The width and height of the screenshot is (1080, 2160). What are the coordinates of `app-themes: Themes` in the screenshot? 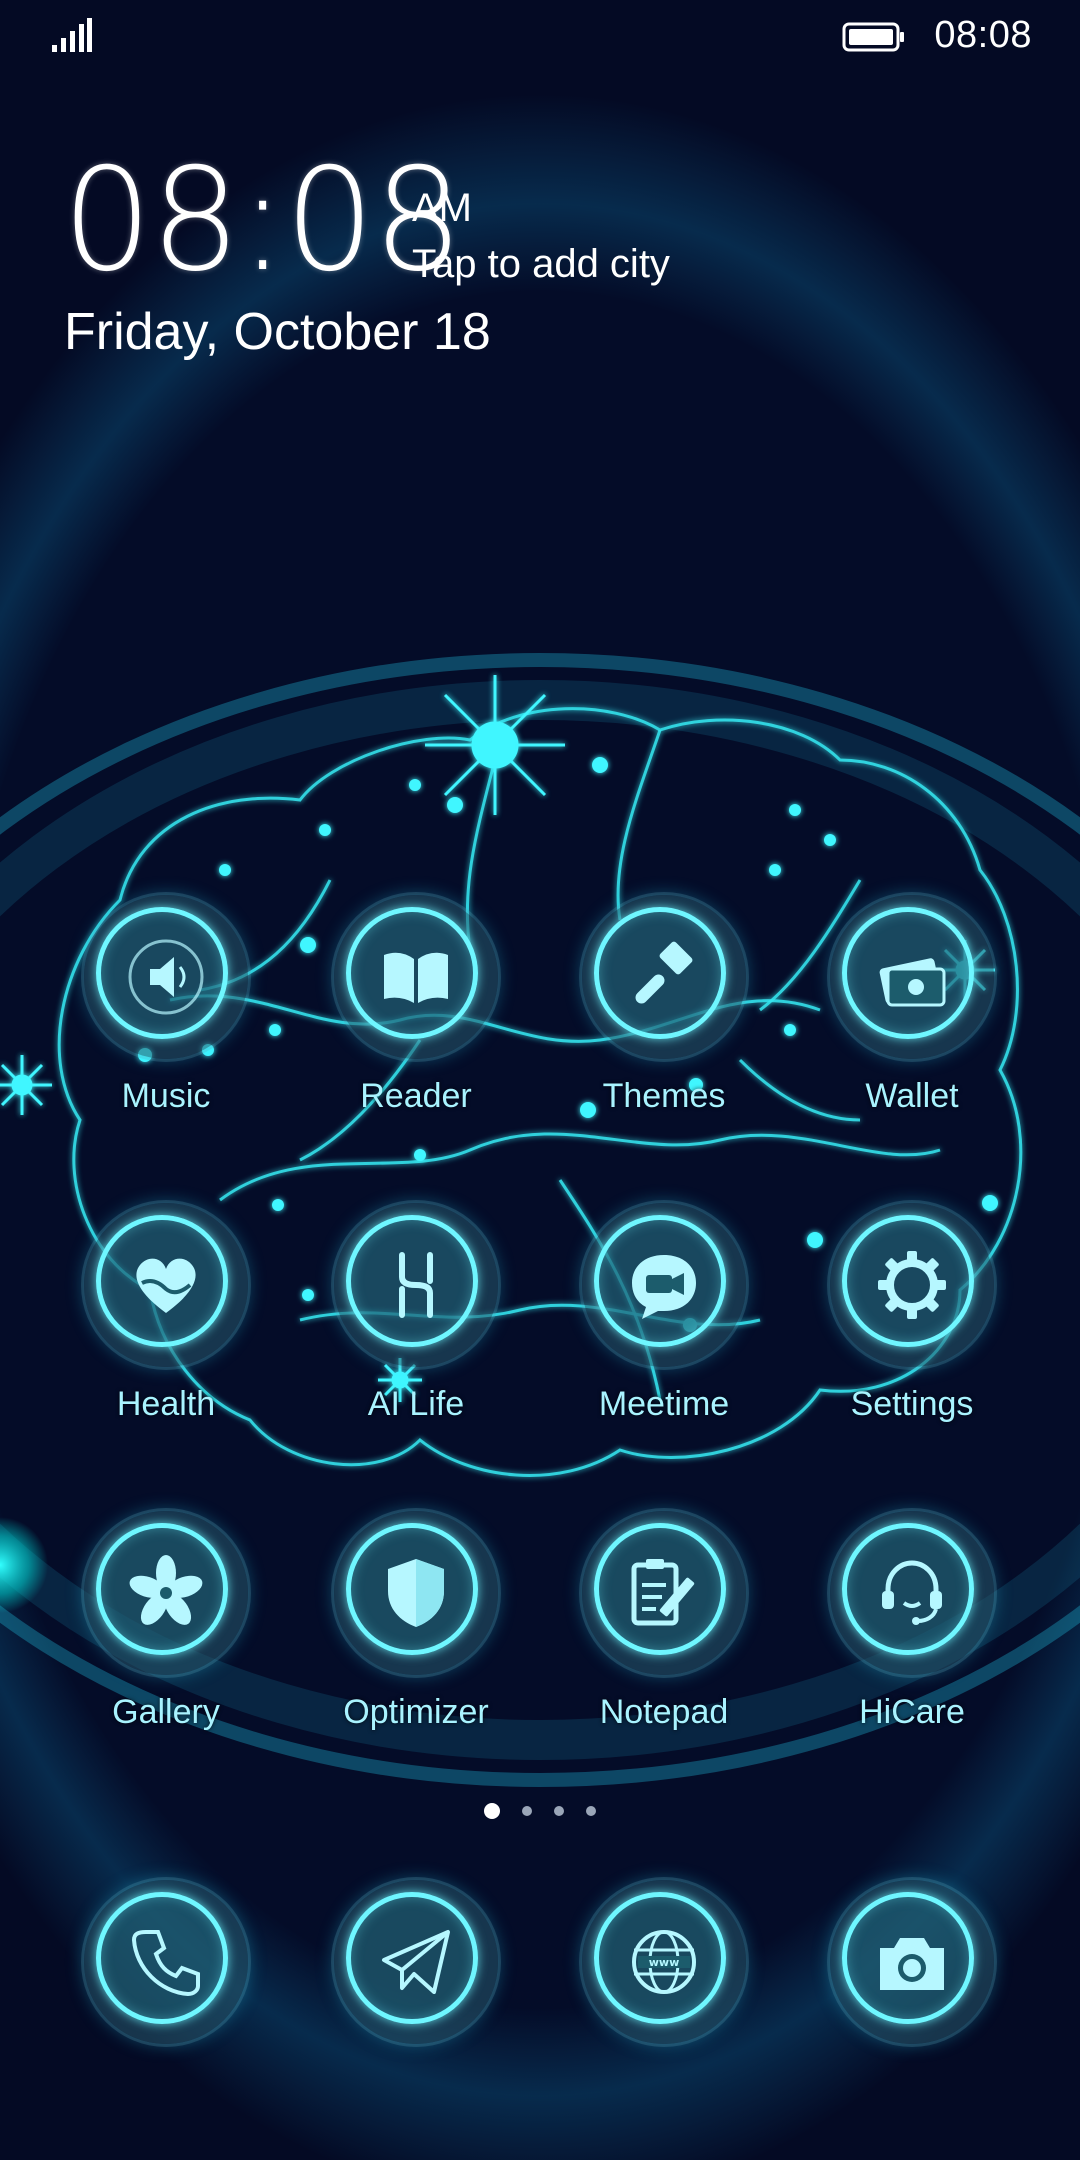 It's located at (664, 1030).